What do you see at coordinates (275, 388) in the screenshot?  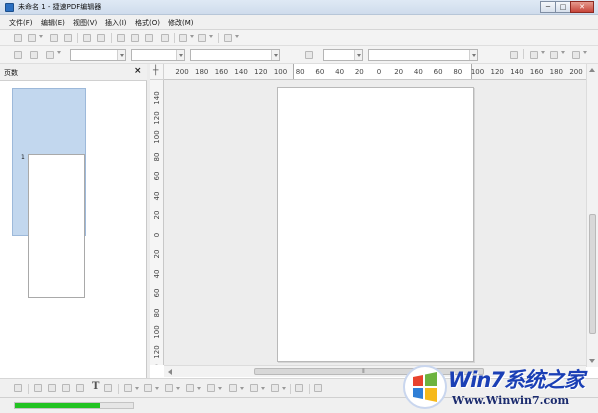 I see `stars-icon` at bounding box center [275, 388].